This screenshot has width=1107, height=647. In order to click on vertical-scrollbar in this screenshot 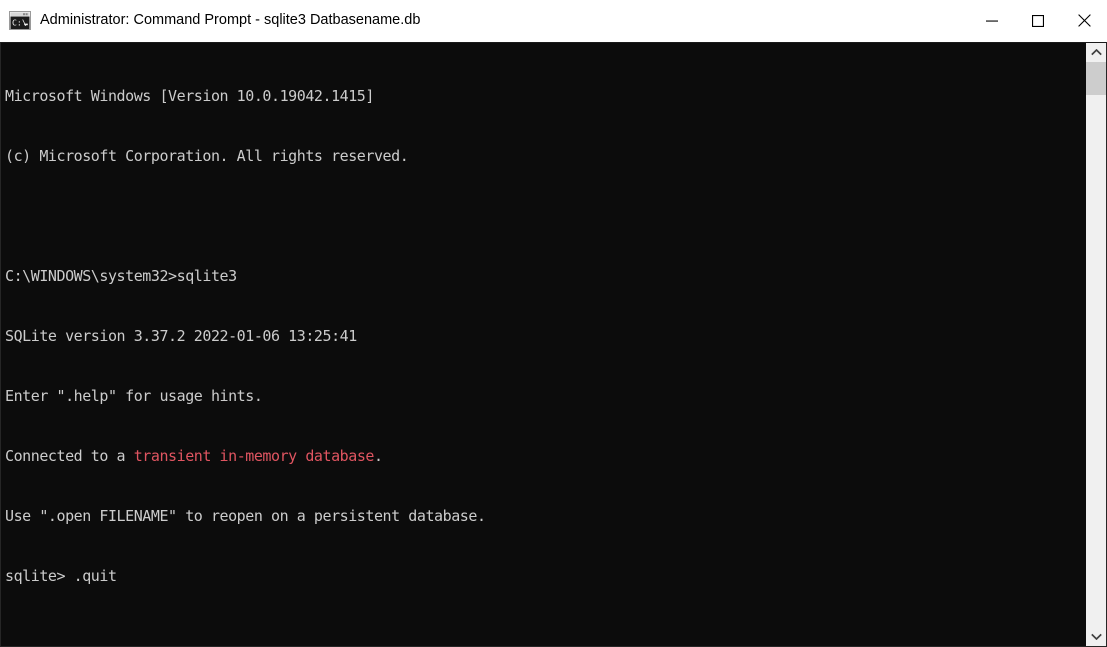, I will do `click(1095, 344)`.